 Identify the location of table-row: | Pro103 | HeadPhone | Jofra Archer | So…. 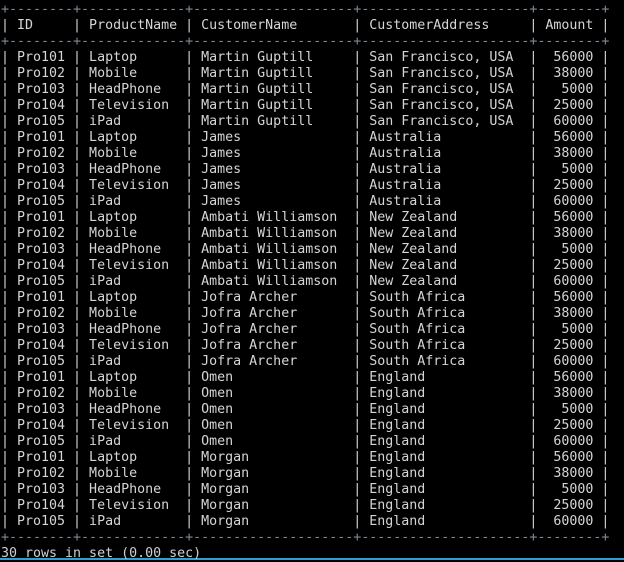
(305, 329).